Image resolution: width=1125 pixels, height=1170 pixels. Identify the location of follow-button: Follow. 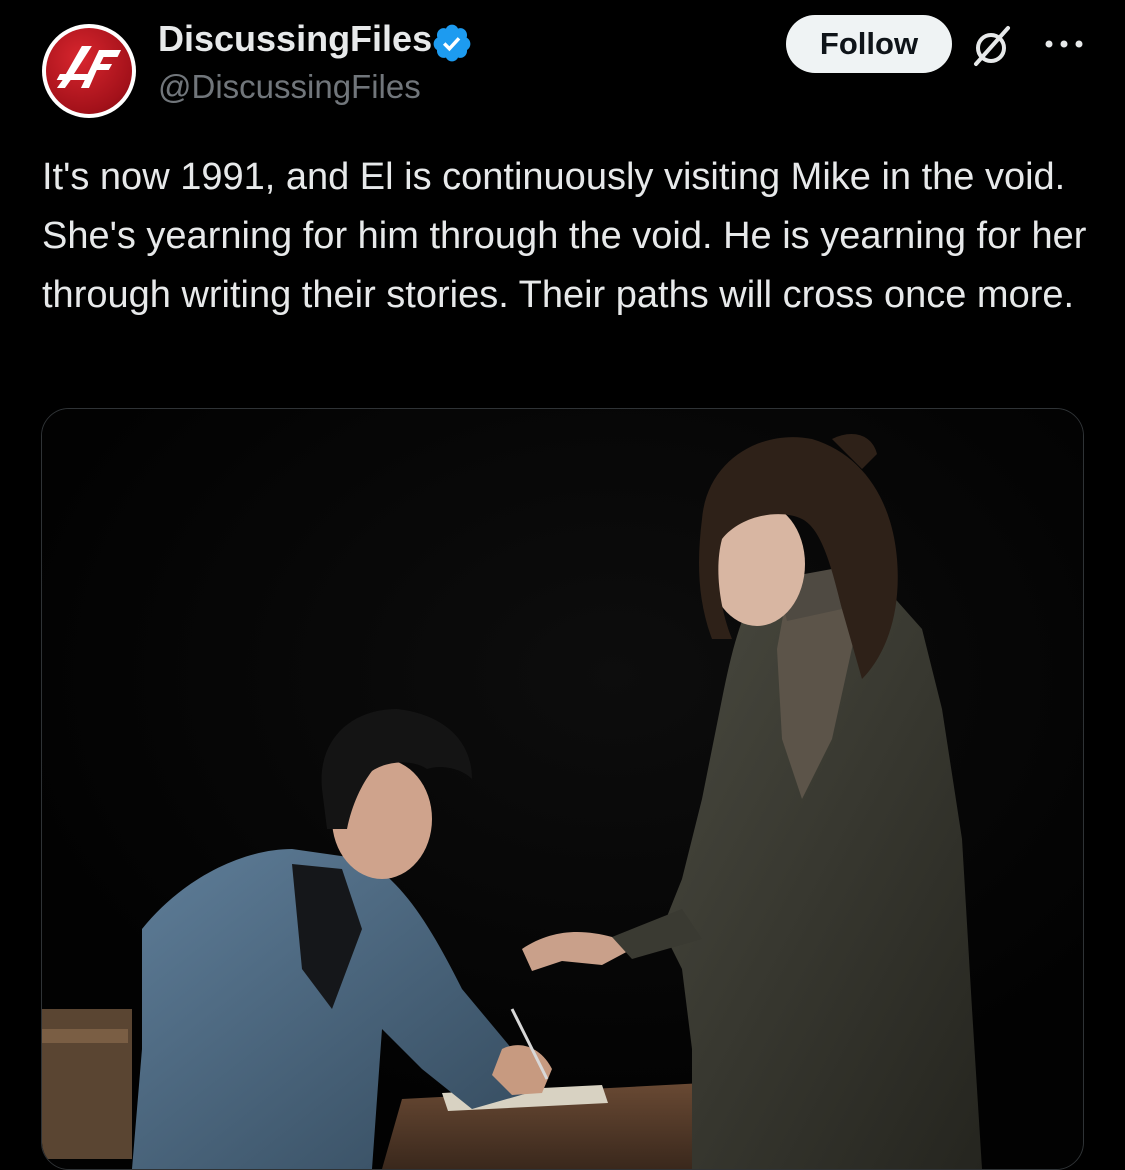
(869, 44).